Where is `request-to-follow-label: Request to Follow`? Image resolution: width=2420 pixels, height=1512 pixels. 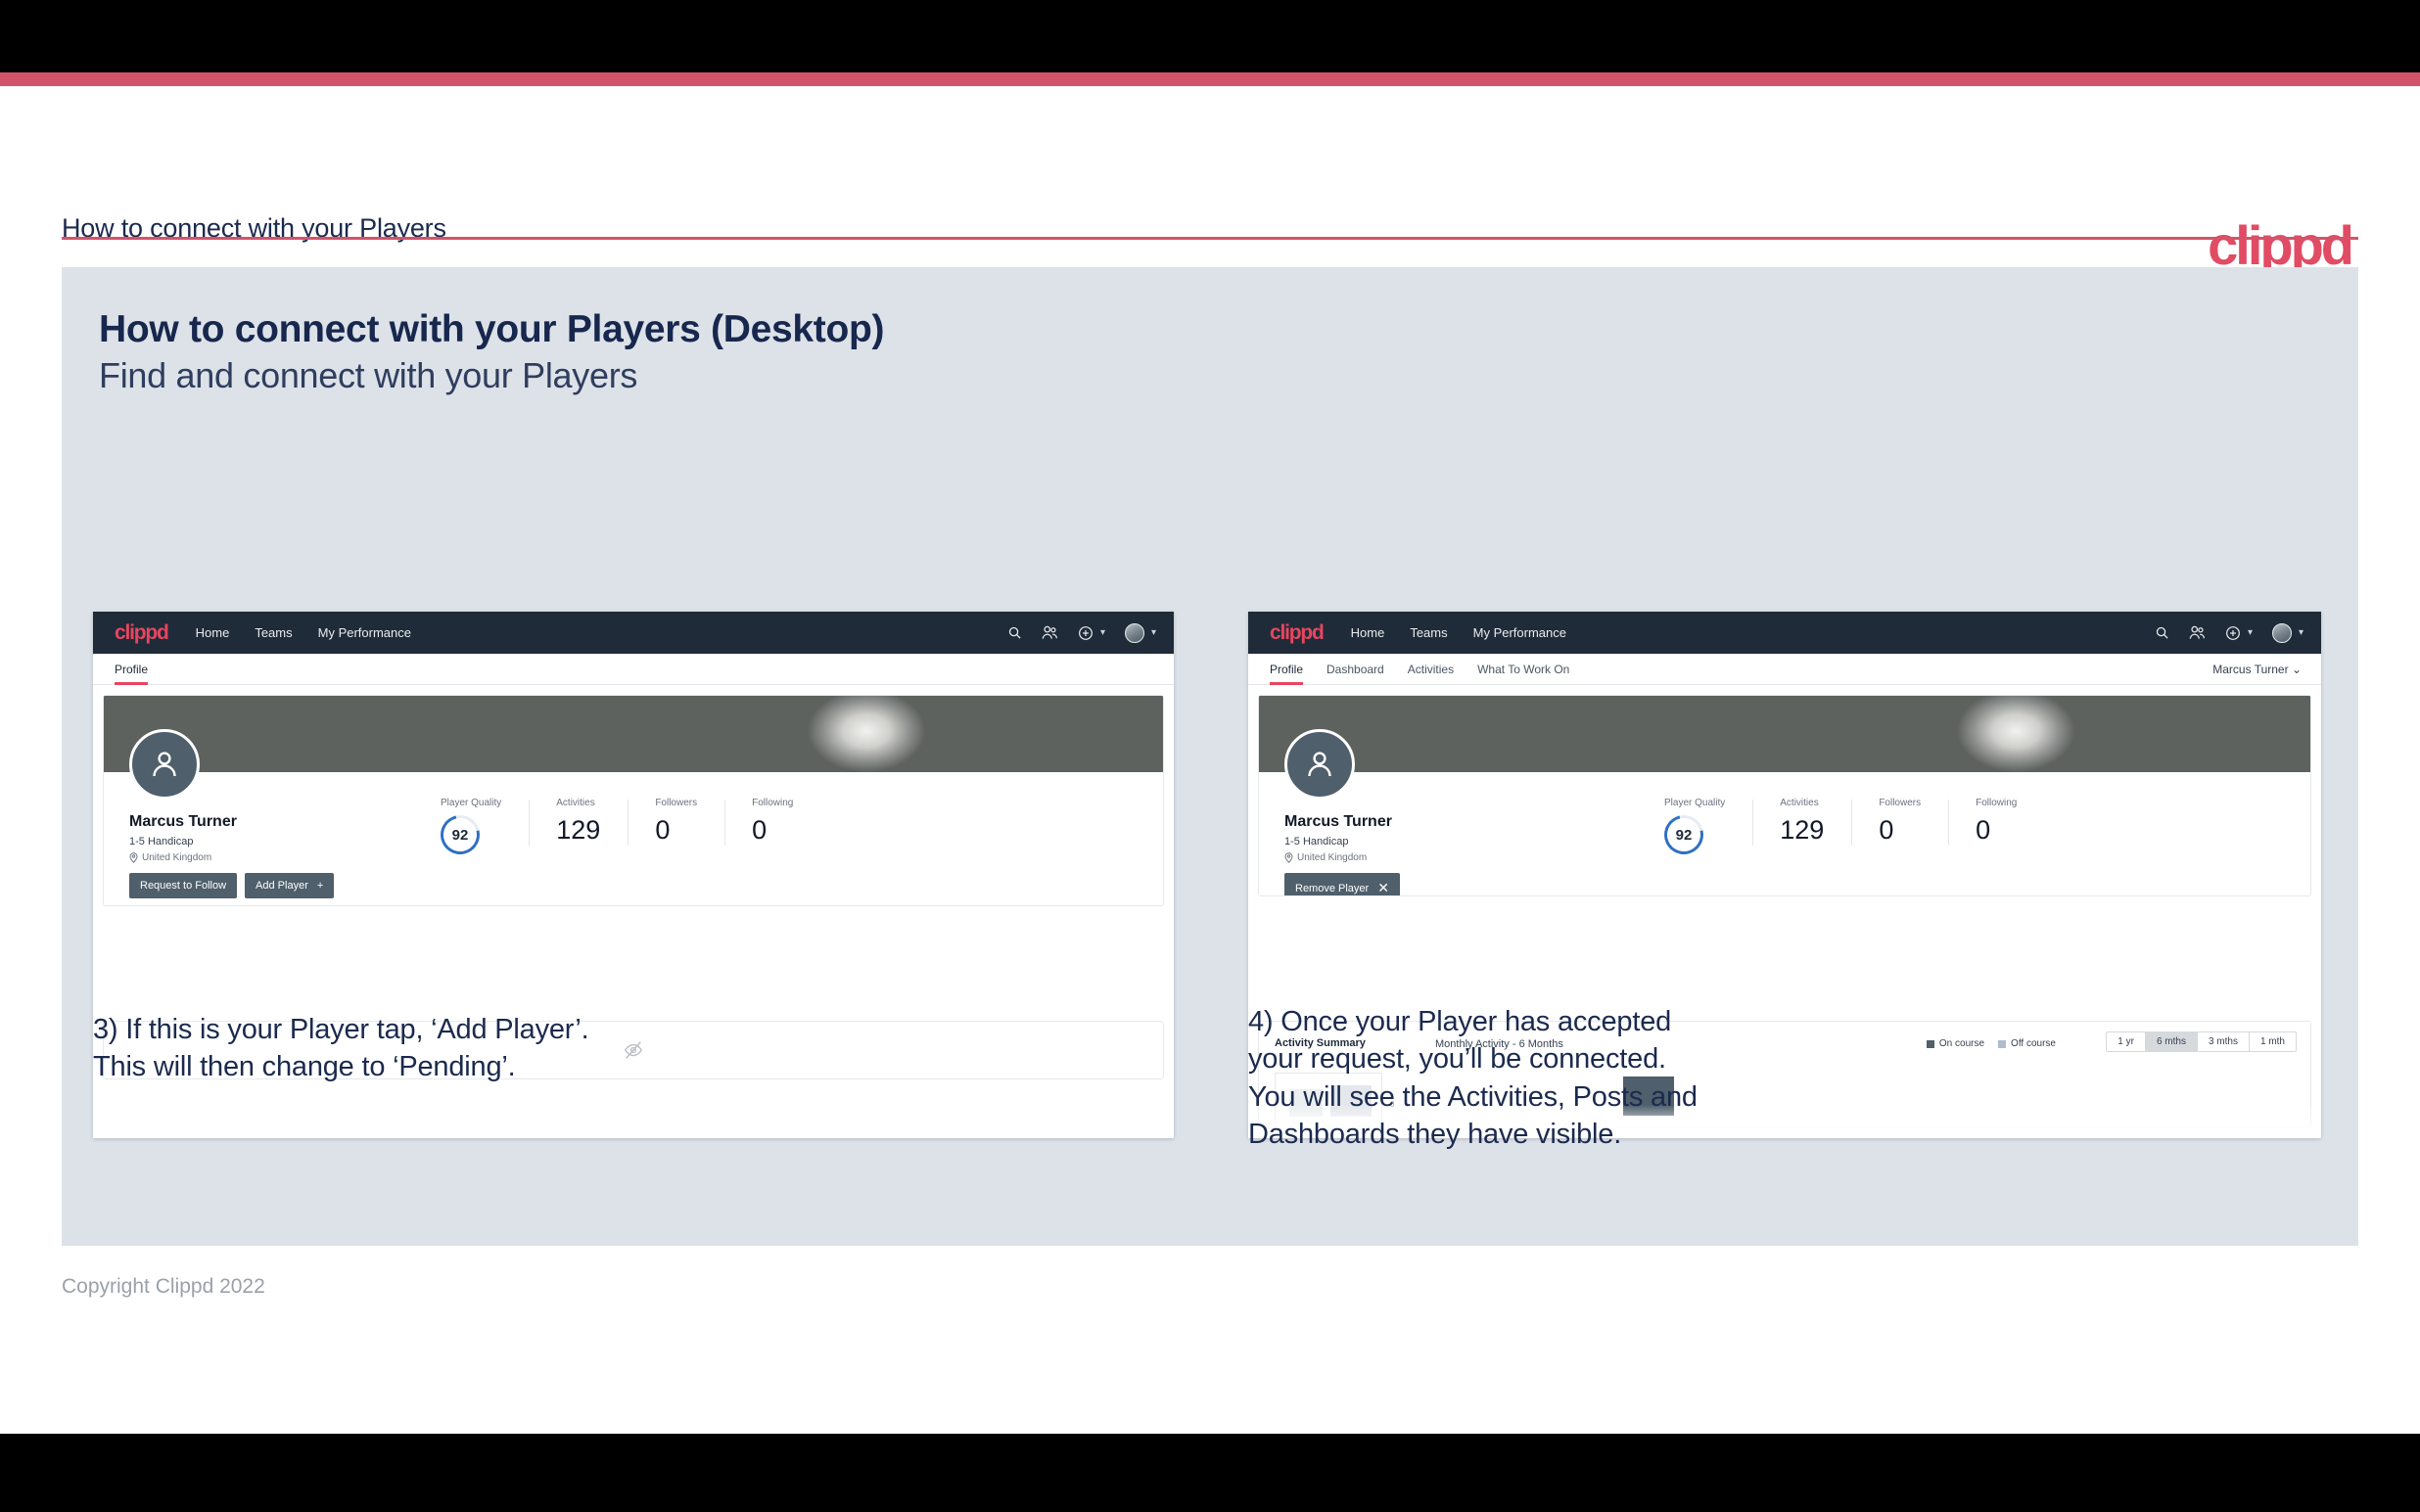 request-to-follow-label: Request to Follow is located at coordinates (183, 886).